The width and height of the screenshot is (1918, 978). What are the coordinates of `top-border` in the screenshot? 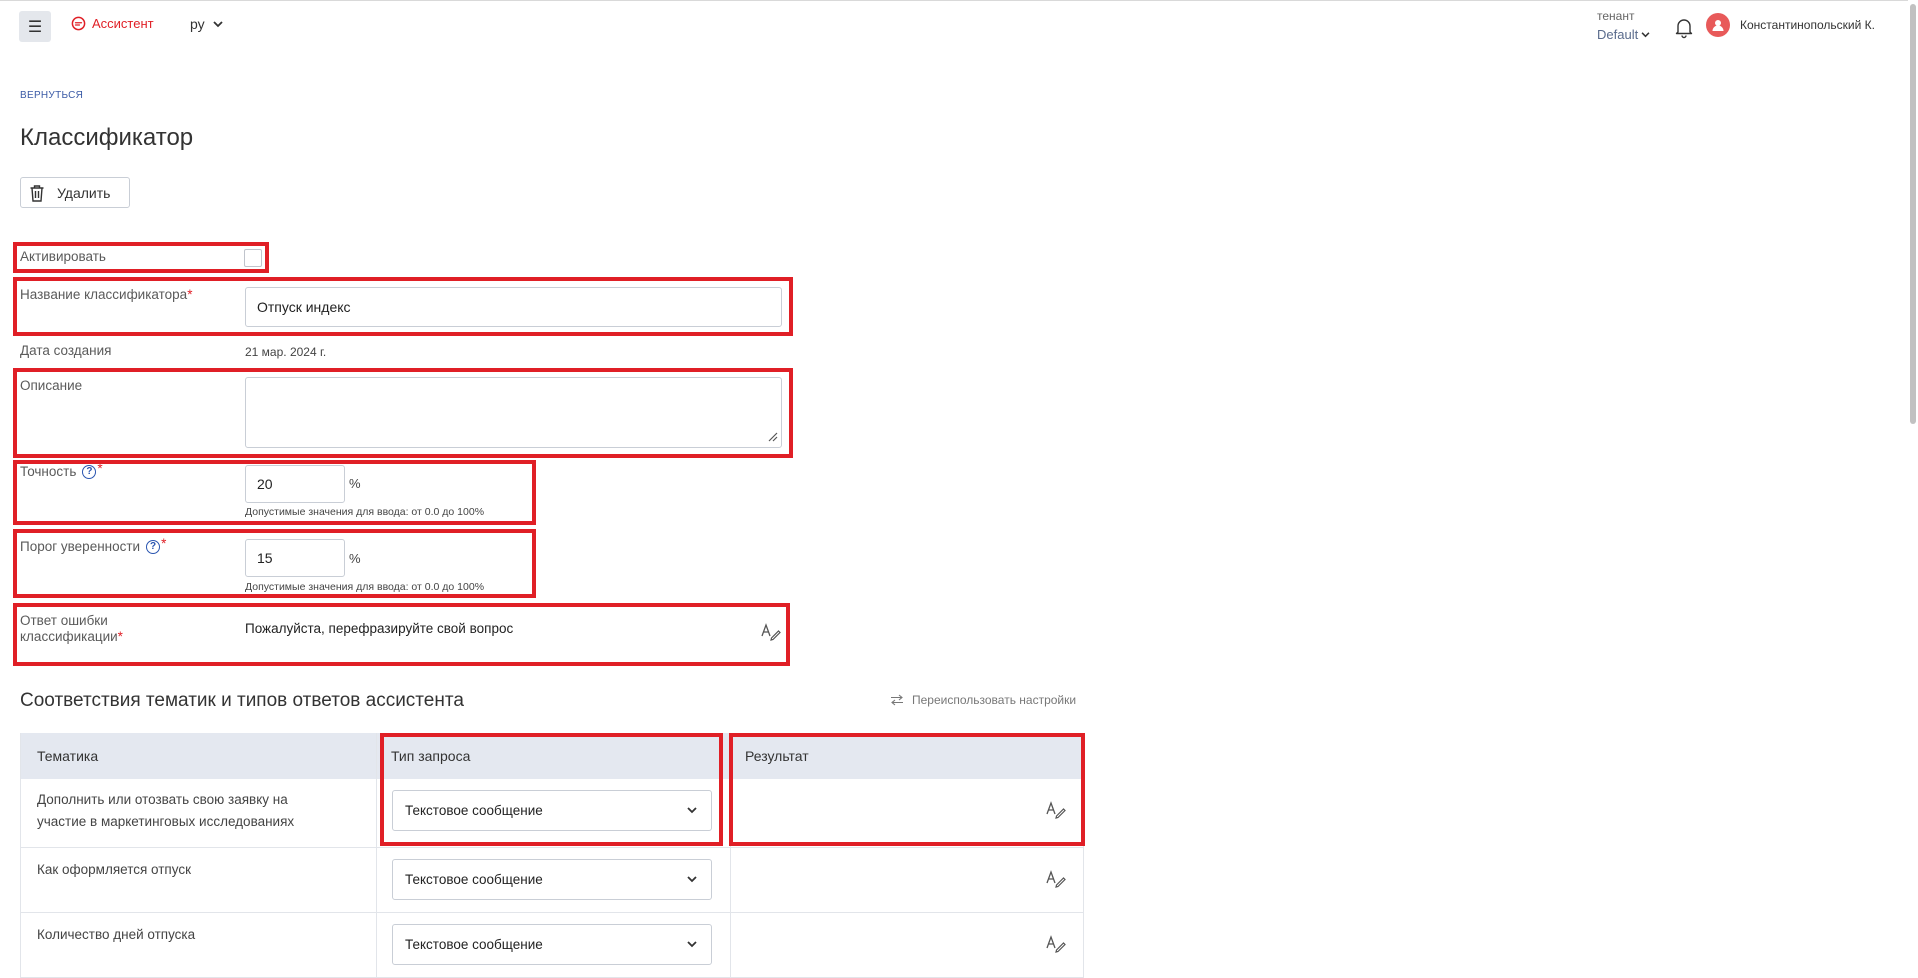 It's located at (959, 0).